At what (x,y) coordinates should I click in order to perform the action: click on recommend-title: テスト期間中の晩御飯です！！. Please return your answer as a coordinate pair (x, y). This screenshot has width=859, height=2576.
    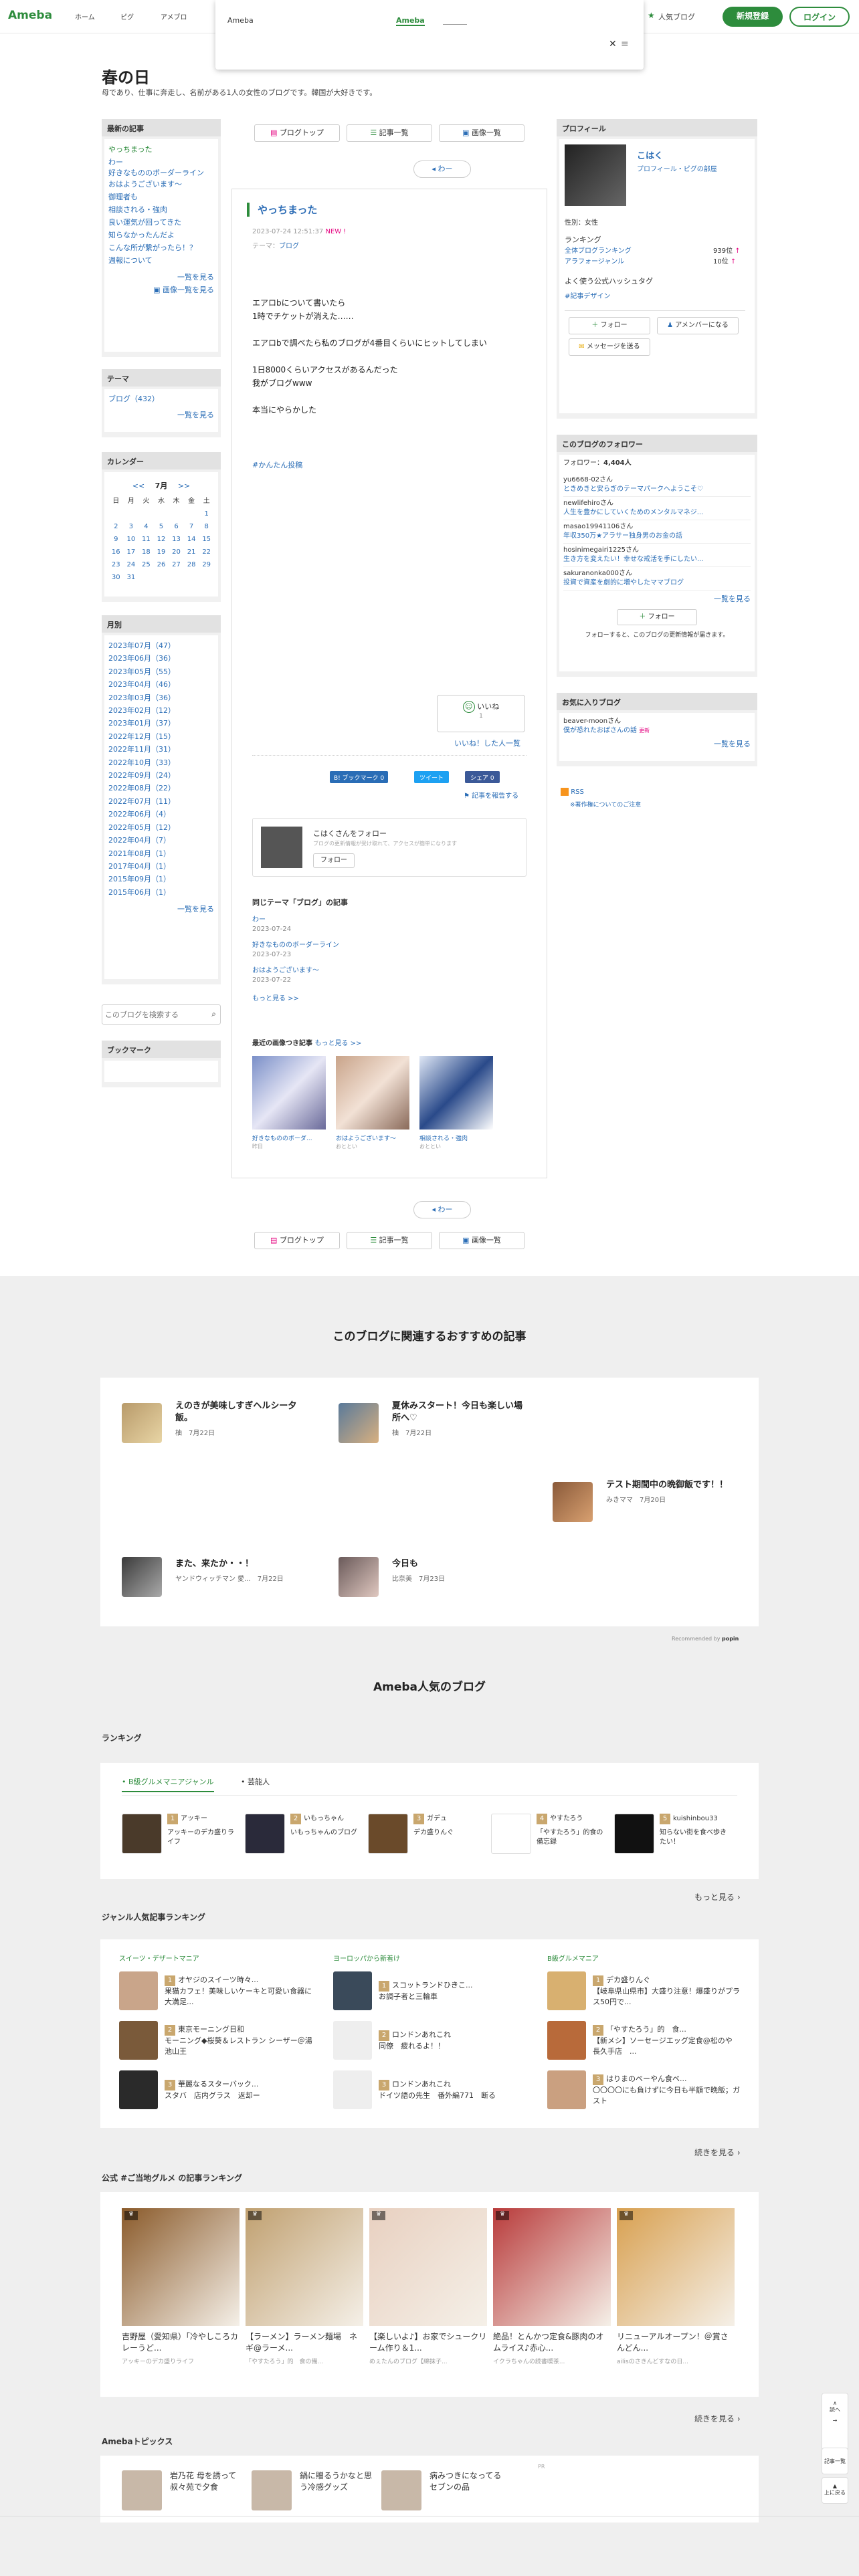
    Looking at the image, I should click on (673, 1485).